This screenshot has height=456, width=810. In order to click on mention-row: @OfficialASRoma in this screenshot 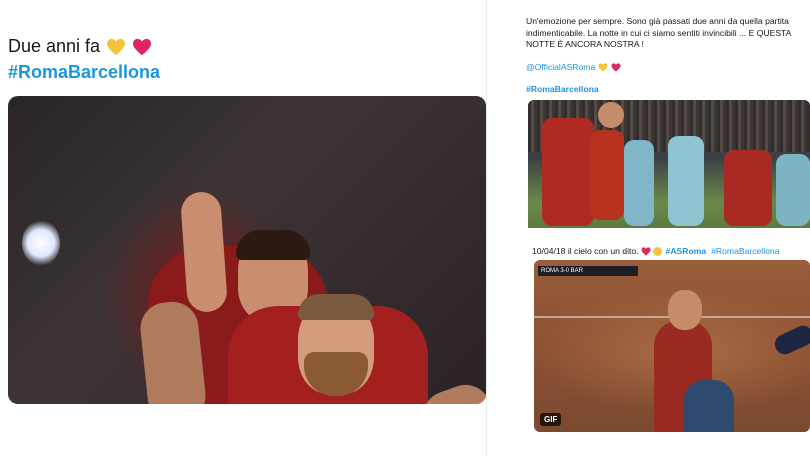, I will do `click(573, 67)`.